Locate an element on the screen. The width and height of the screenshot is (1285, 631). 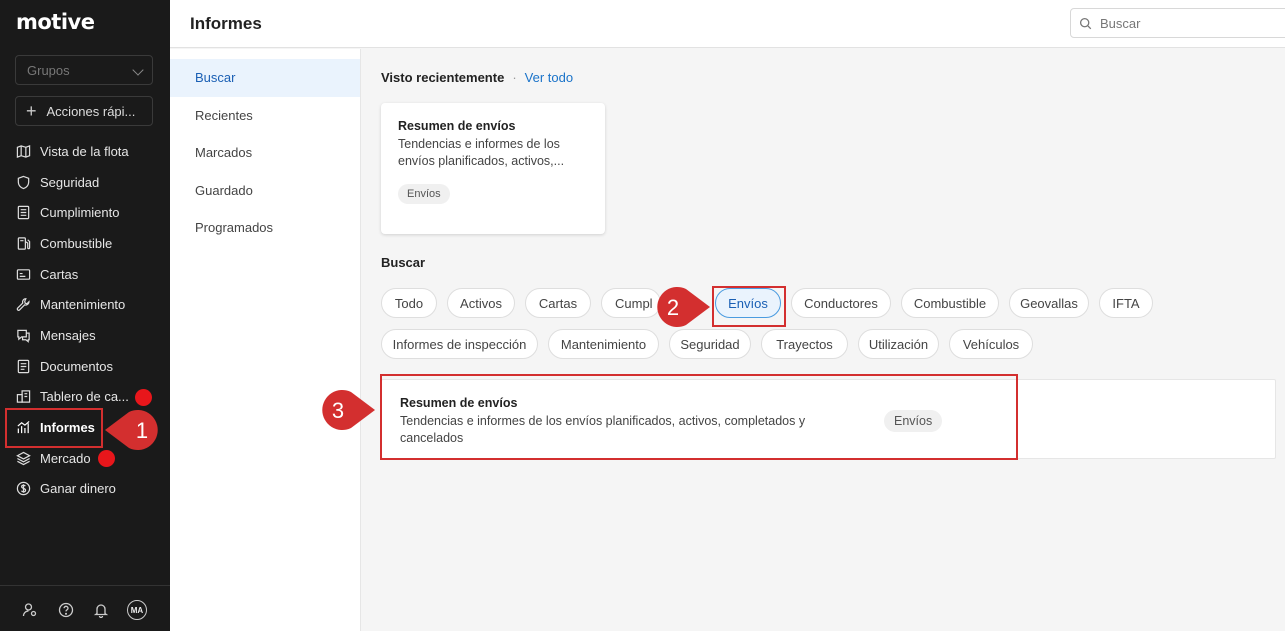
sidebar-item-documents: Documentos is located at coordinates (85, 366).